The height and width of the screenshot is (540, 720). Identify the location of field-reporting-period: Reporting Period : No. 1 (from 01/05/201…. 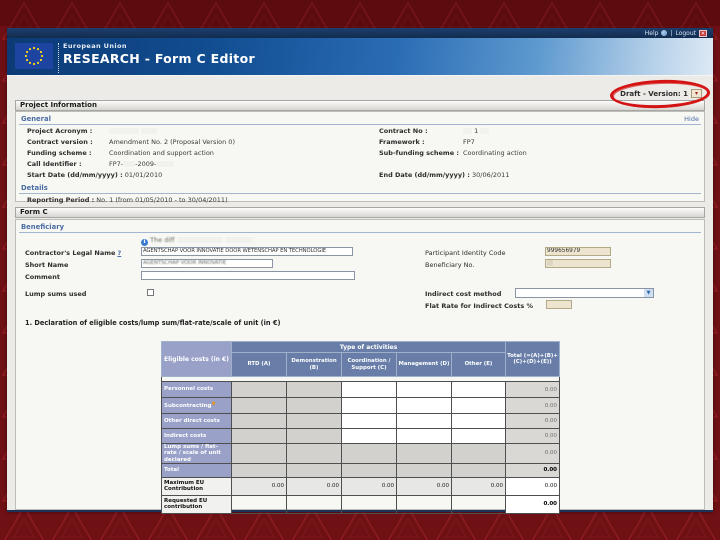
(127, 200).